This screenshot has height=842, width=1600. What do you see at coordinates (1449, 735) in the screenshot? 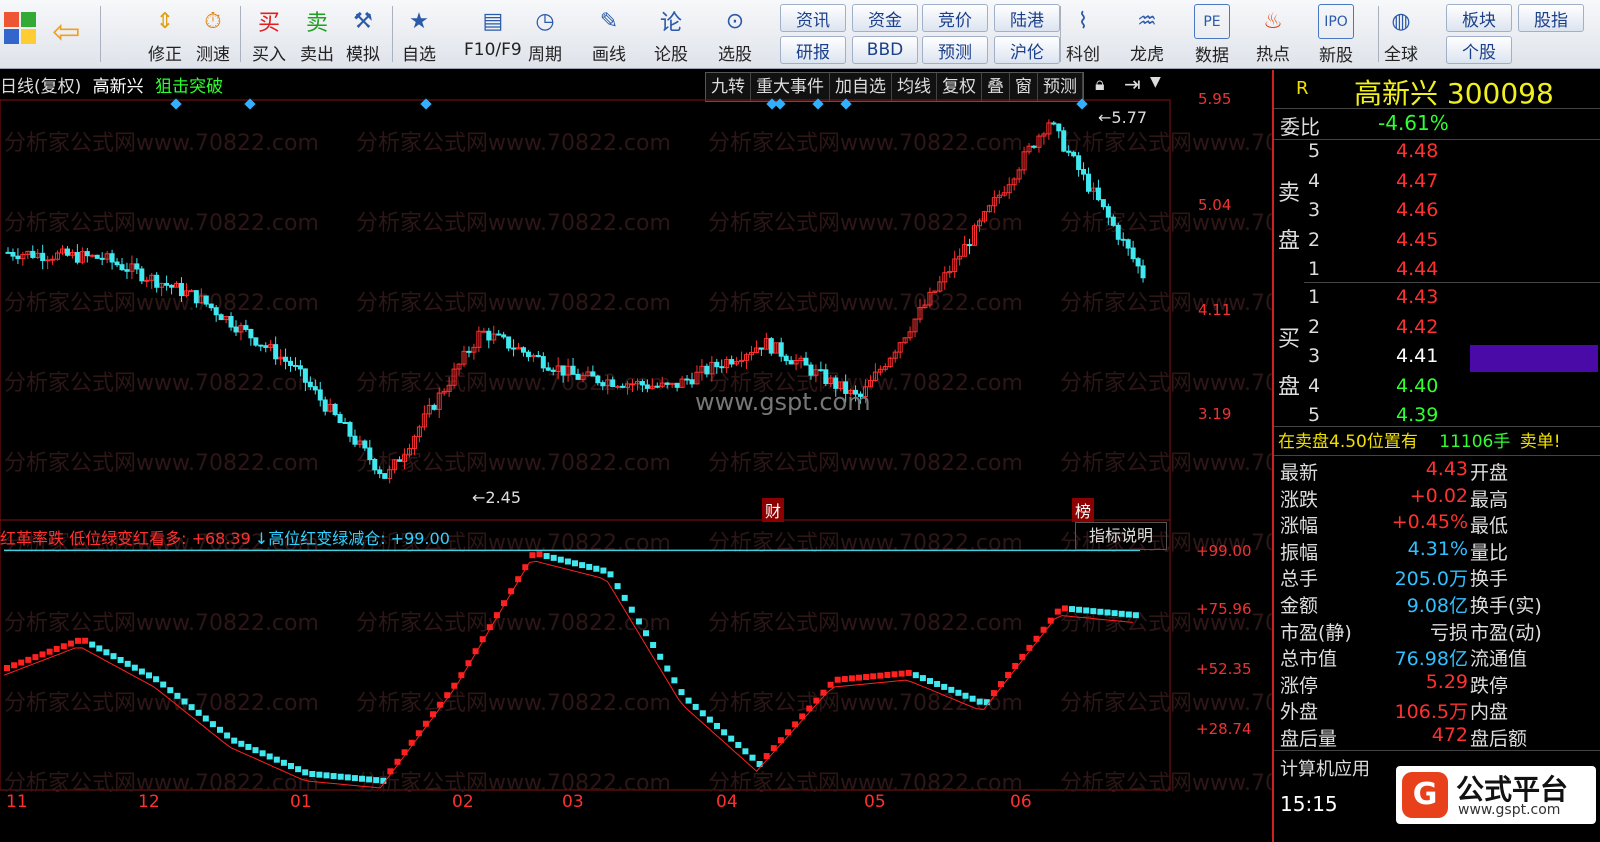
I see `stat-value: 472` at bounding box center [1449, 735].